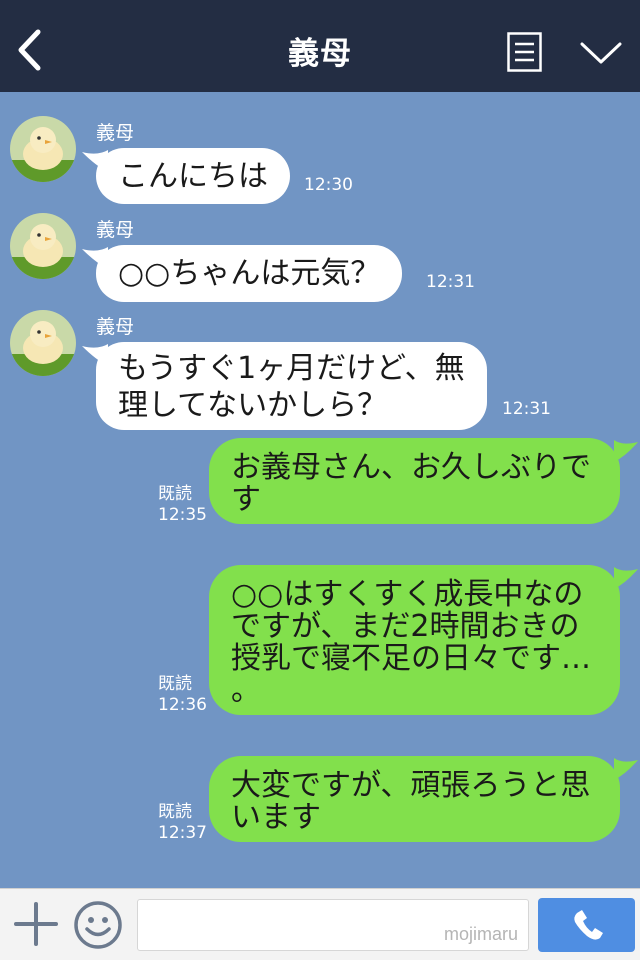  I want to click on message-text-line: ○○はすくすく成長中なの, so click(407, 594).